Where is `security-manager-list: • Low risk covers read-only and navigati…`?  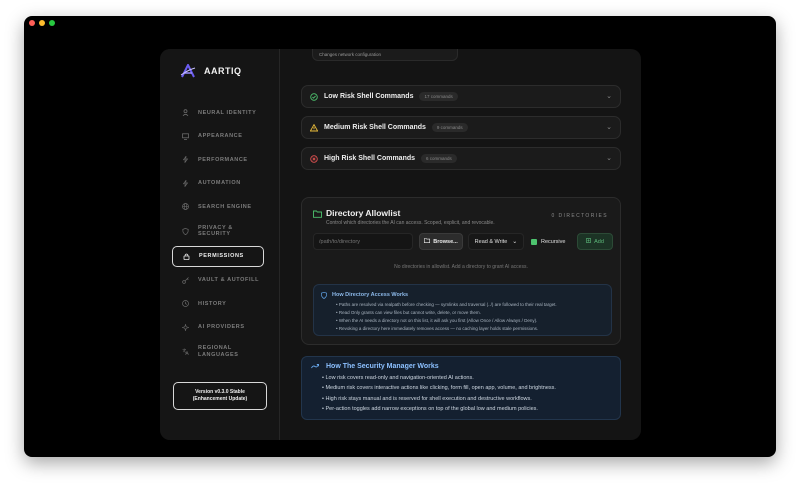 security-manager-list: • Low risk covers read-only and navigati… is located at coordinates (439, 394).